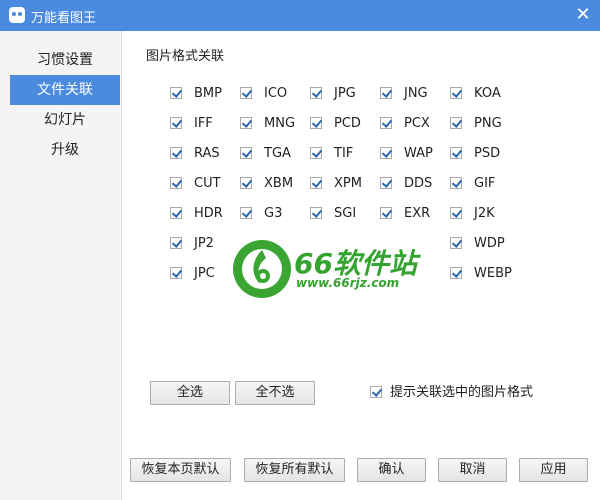 Image resolution: width=600 pixels, height=500 pixels. Describe the element at coordinates (347, 123) in the screenshot. I see `format-label: PCD` at that location.